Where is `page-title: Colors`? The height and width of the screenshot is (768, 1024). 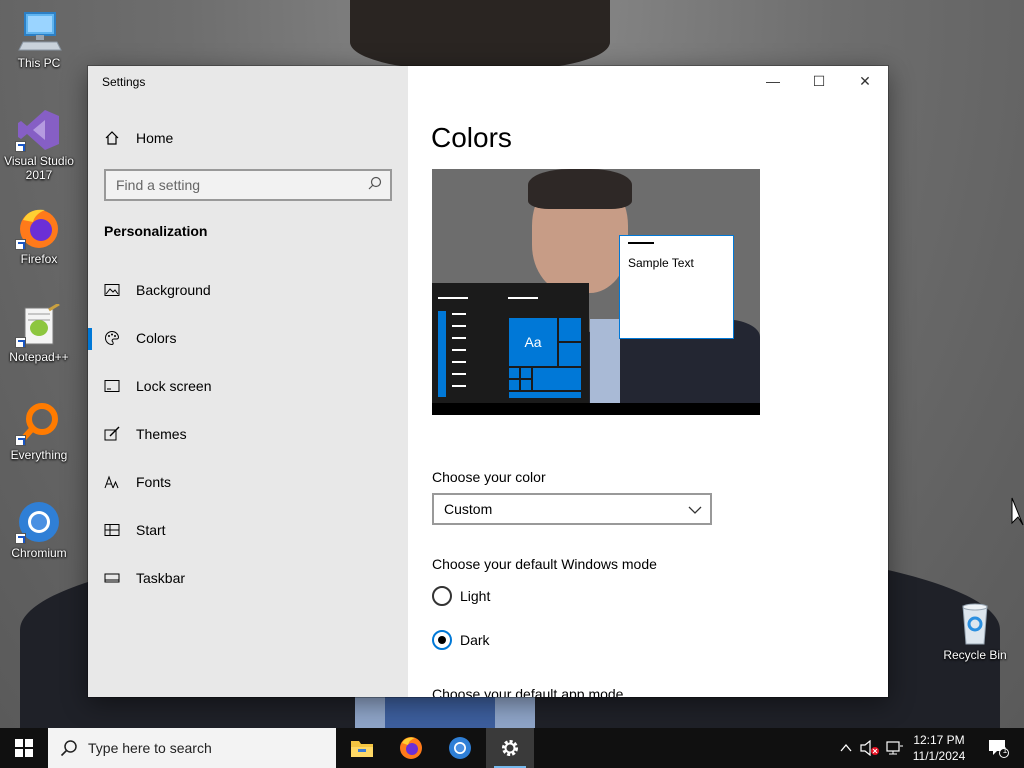 page-title: Colors is located at coordinates (471, 137).